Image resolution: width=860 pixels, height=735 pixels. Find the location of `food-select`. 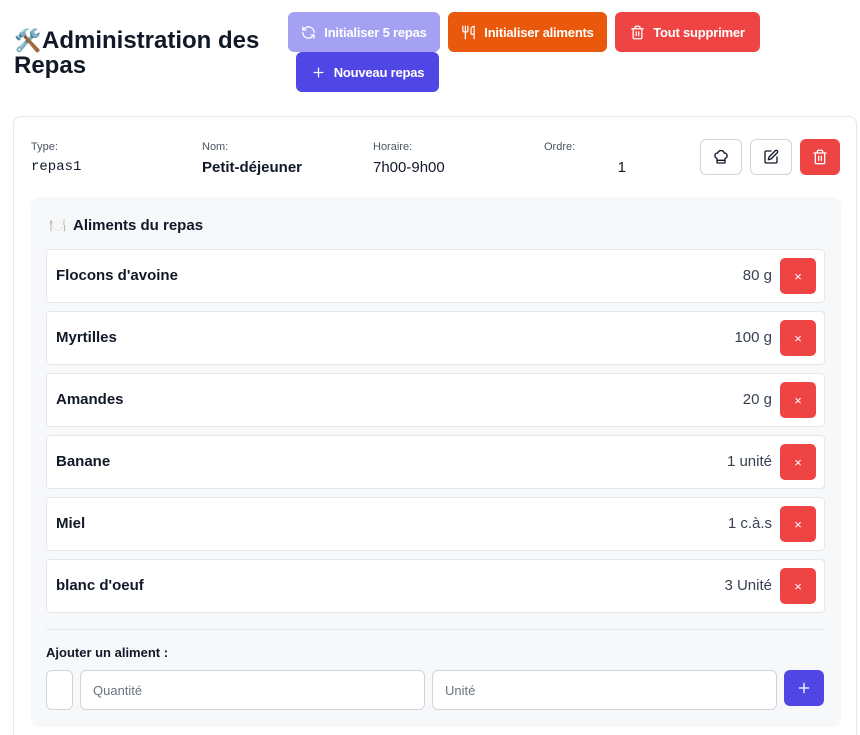

food-select is located at coordinates (59, 690).